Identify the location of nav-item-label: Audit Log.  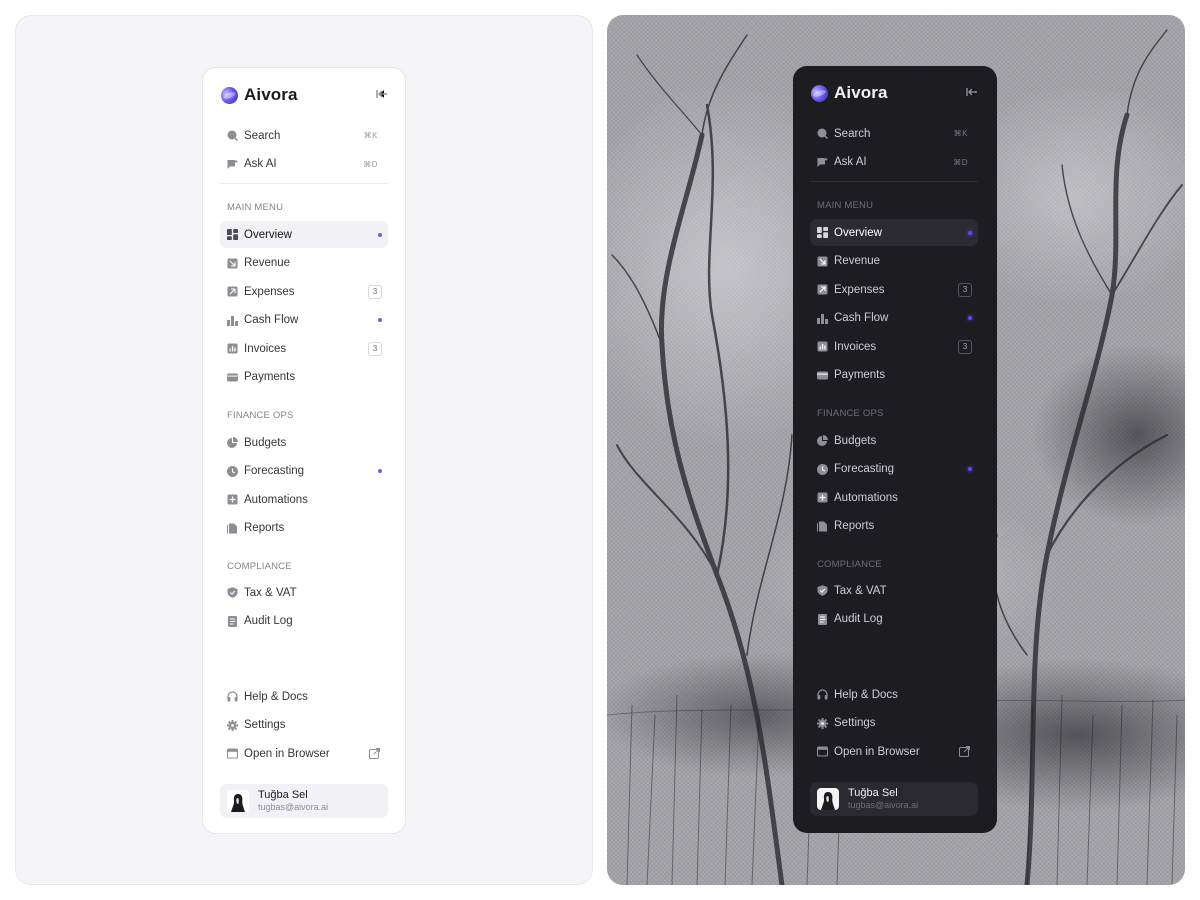
(268, 621).